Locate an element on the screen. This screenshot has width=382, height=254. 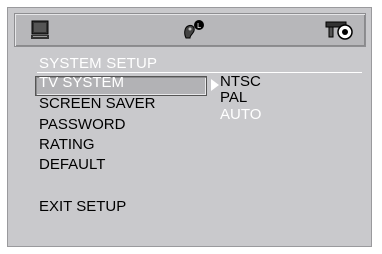
menu-item-tv-system: TV SYSTEM is located at coordinates (81, 82).